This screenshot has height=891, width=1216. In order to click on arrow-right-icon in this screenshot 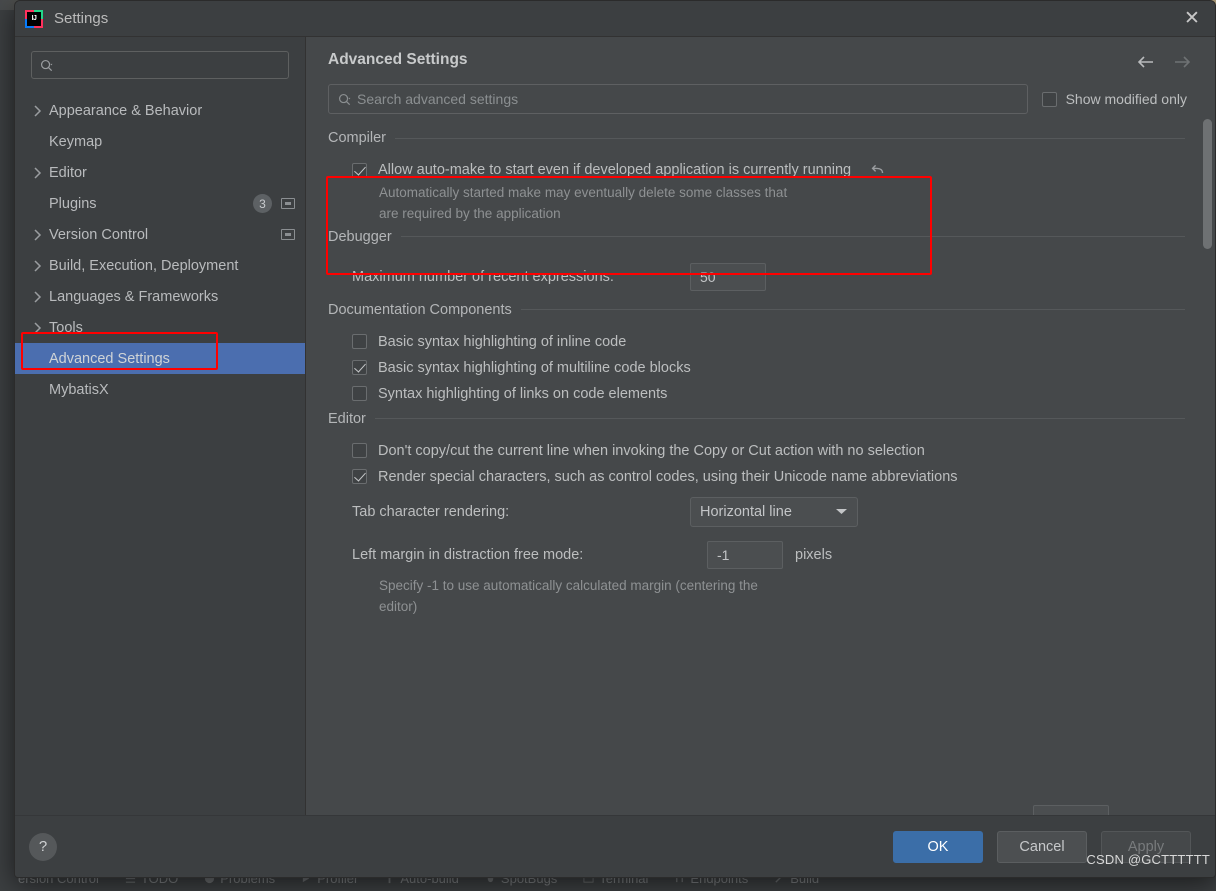, I will do `click(1182, 62)`.